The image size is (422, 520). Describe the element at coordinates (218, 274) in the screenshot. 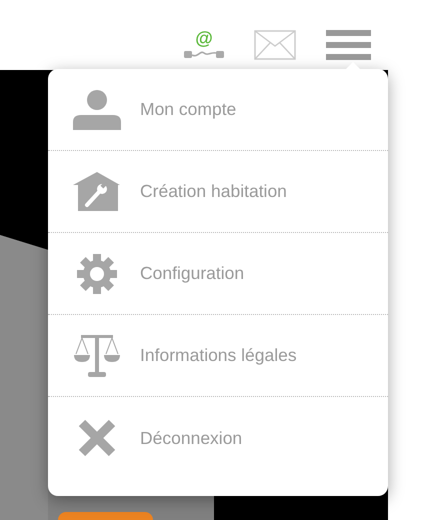

I see `menu-item: Configuration` at that location.